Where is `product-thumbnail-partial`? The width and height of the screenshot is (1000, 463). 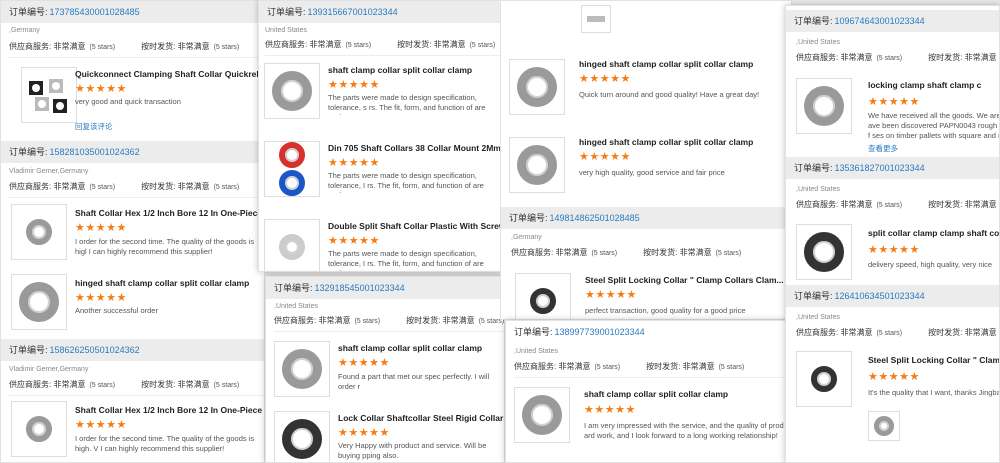
product-thumbnail-partial is located at coordinates (596, 19).